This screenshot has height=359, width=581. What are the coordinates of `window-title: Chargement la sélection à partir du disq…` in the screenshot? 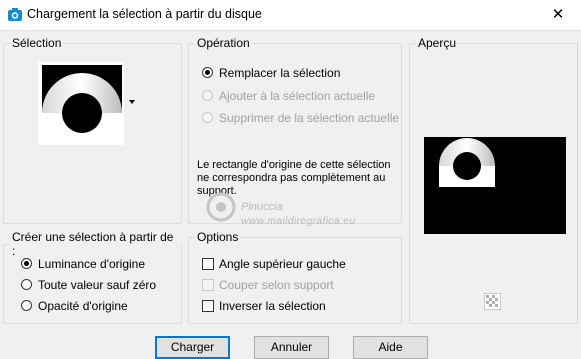 It's located at (144, 14).